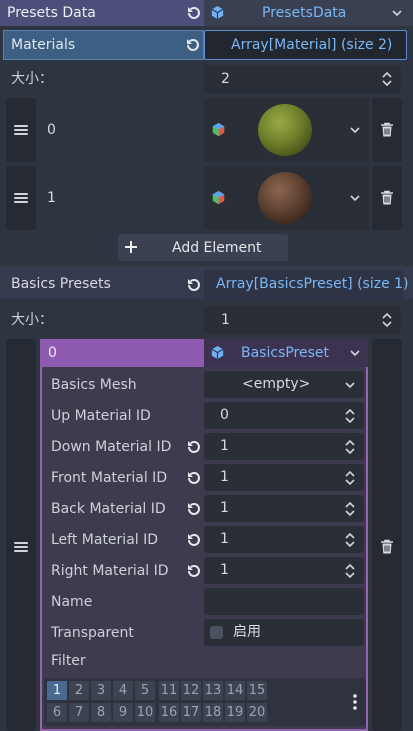 This screenshot has height=731, width=413. Describe the element at coordinates (387, 535) in the screenshot. I see `remove-element-button` at that location.